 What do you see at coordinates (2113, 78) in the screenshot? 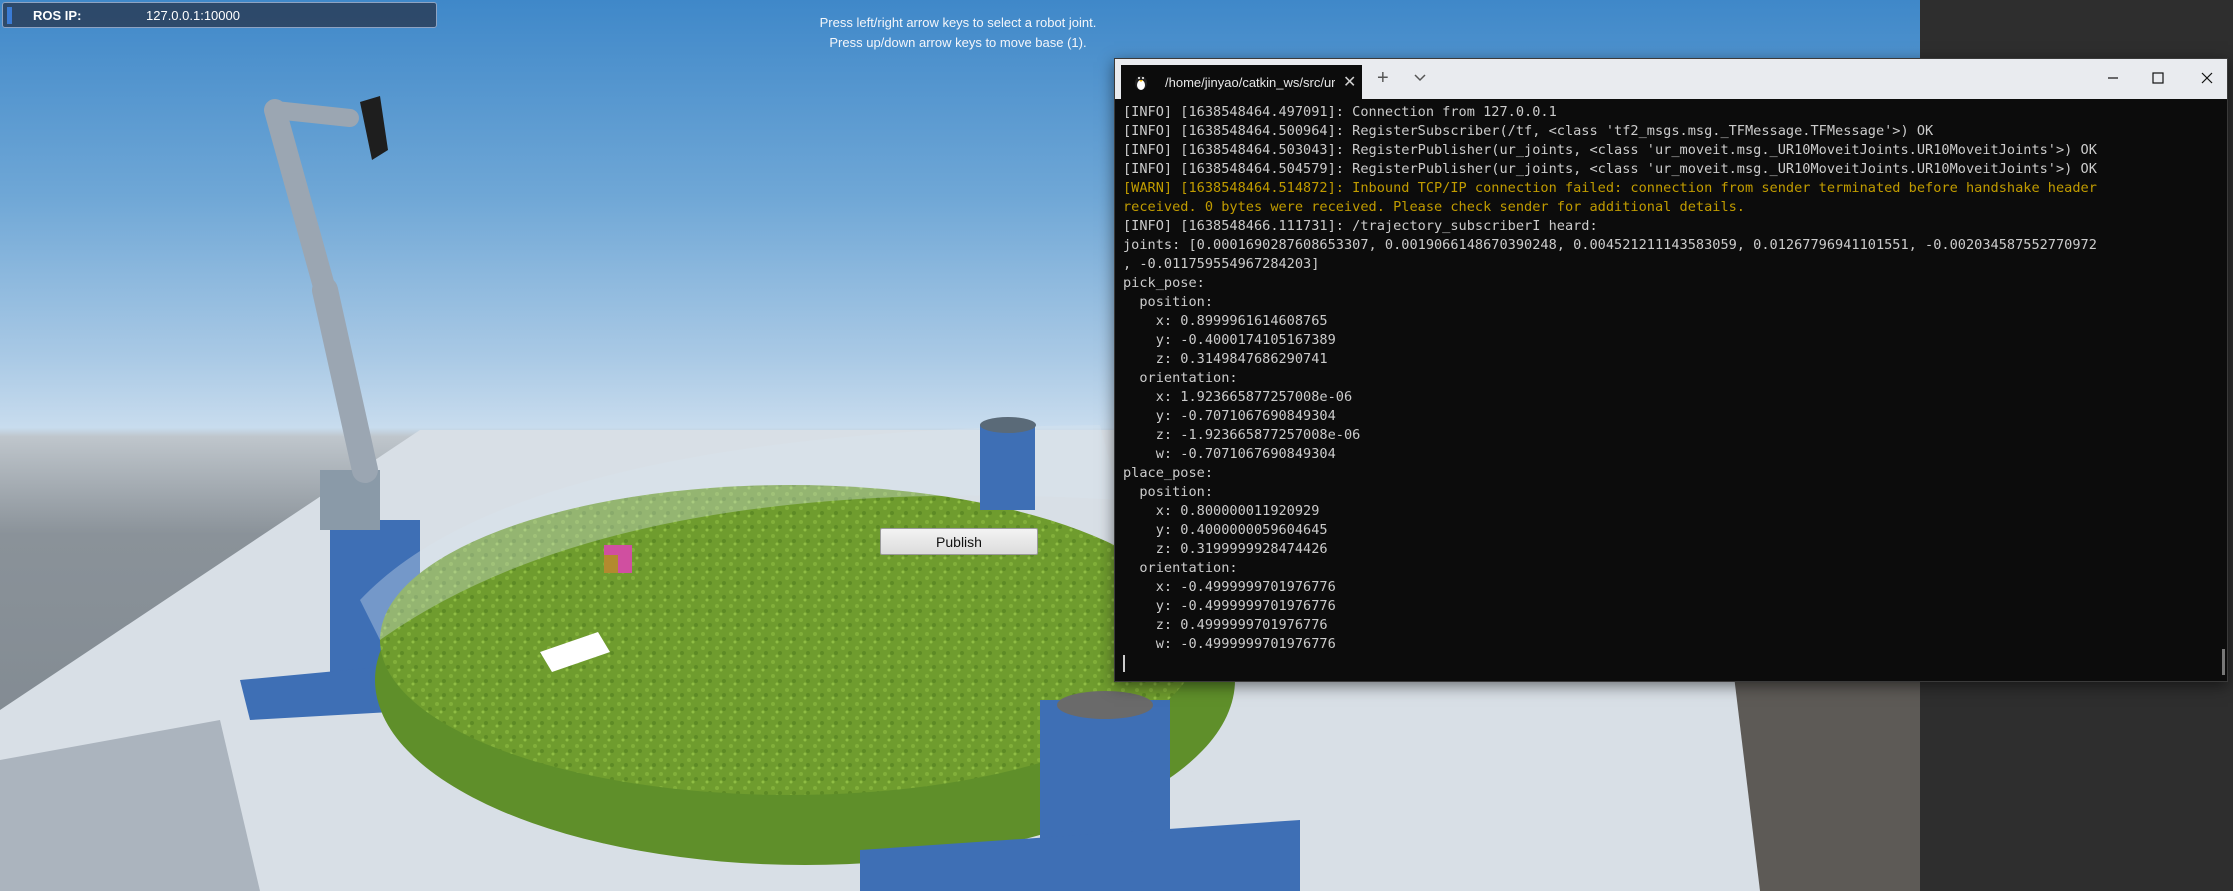
I see `minimize-icon` at bounding box center [2113, 78].